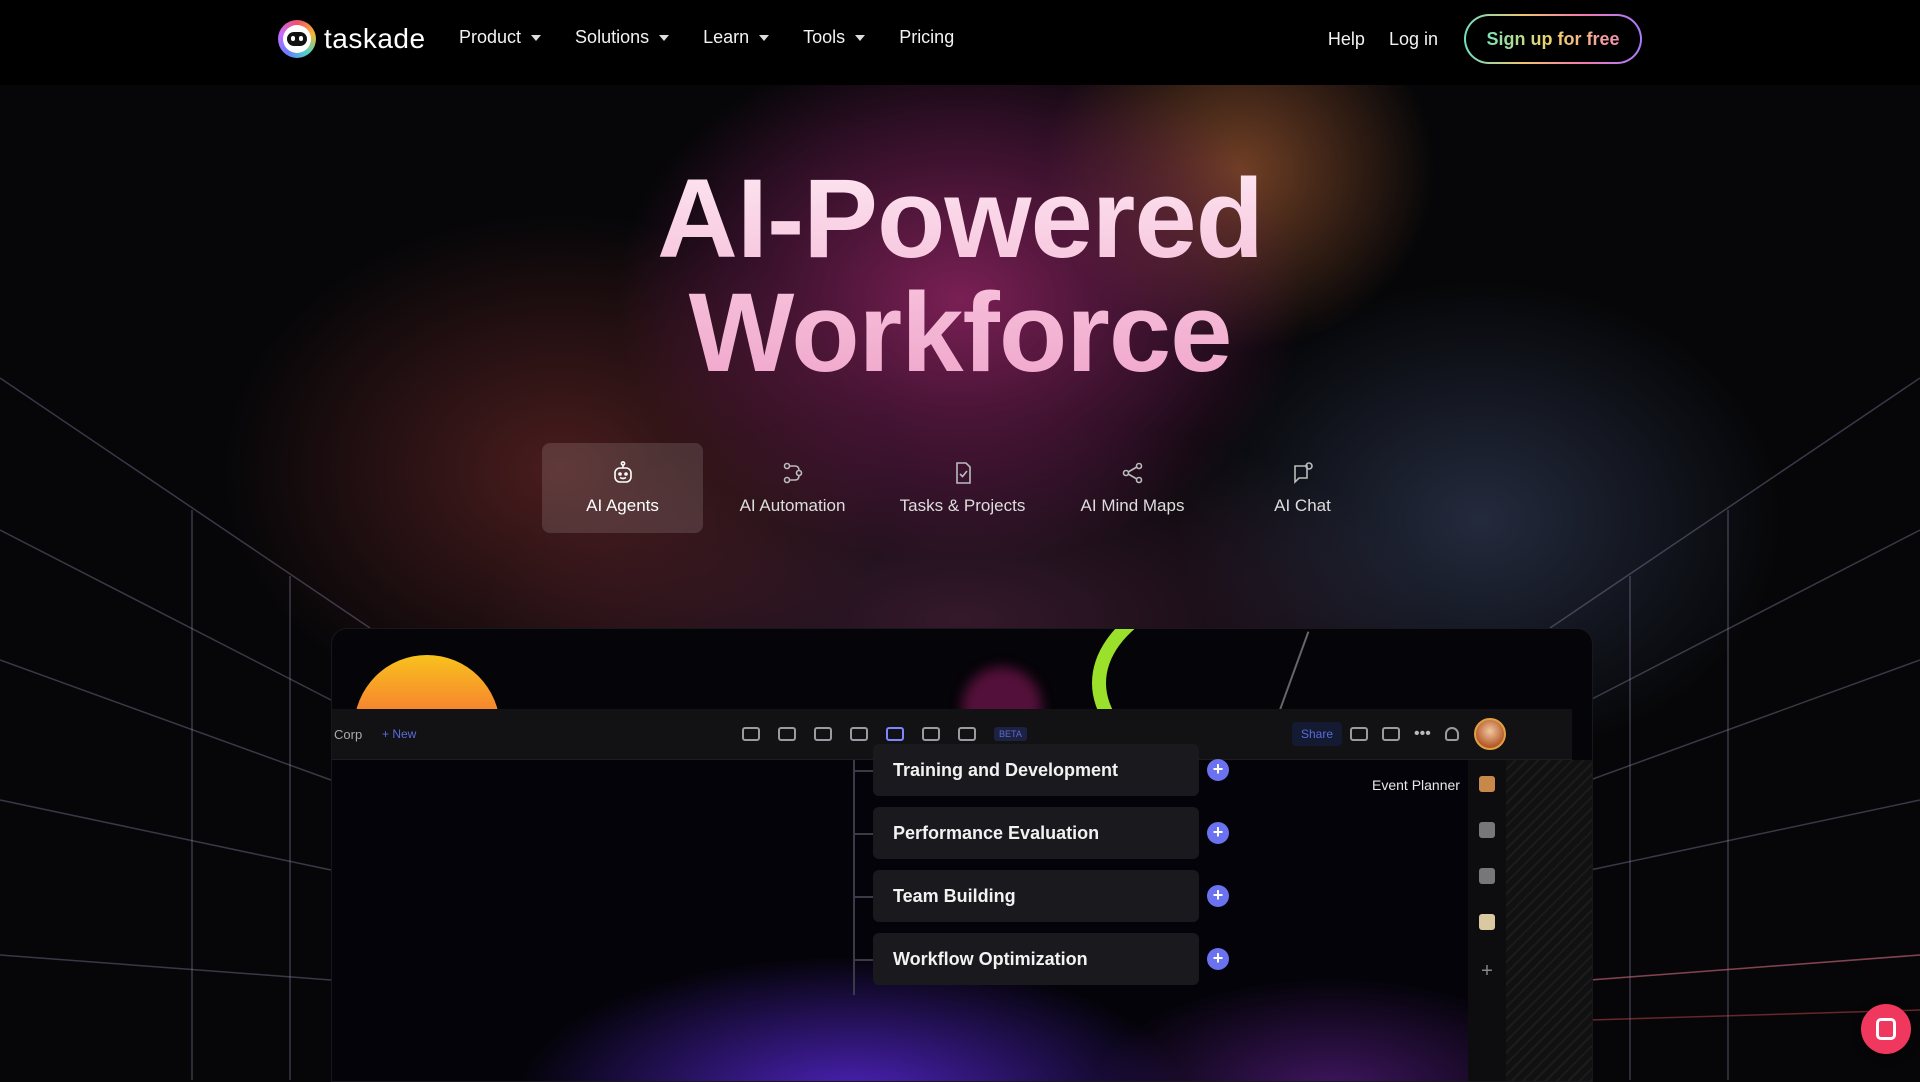  What do you see at coordinates (859, 734) in the screenshot?
I see `table-view-icon` at bounding box center [859, 734].